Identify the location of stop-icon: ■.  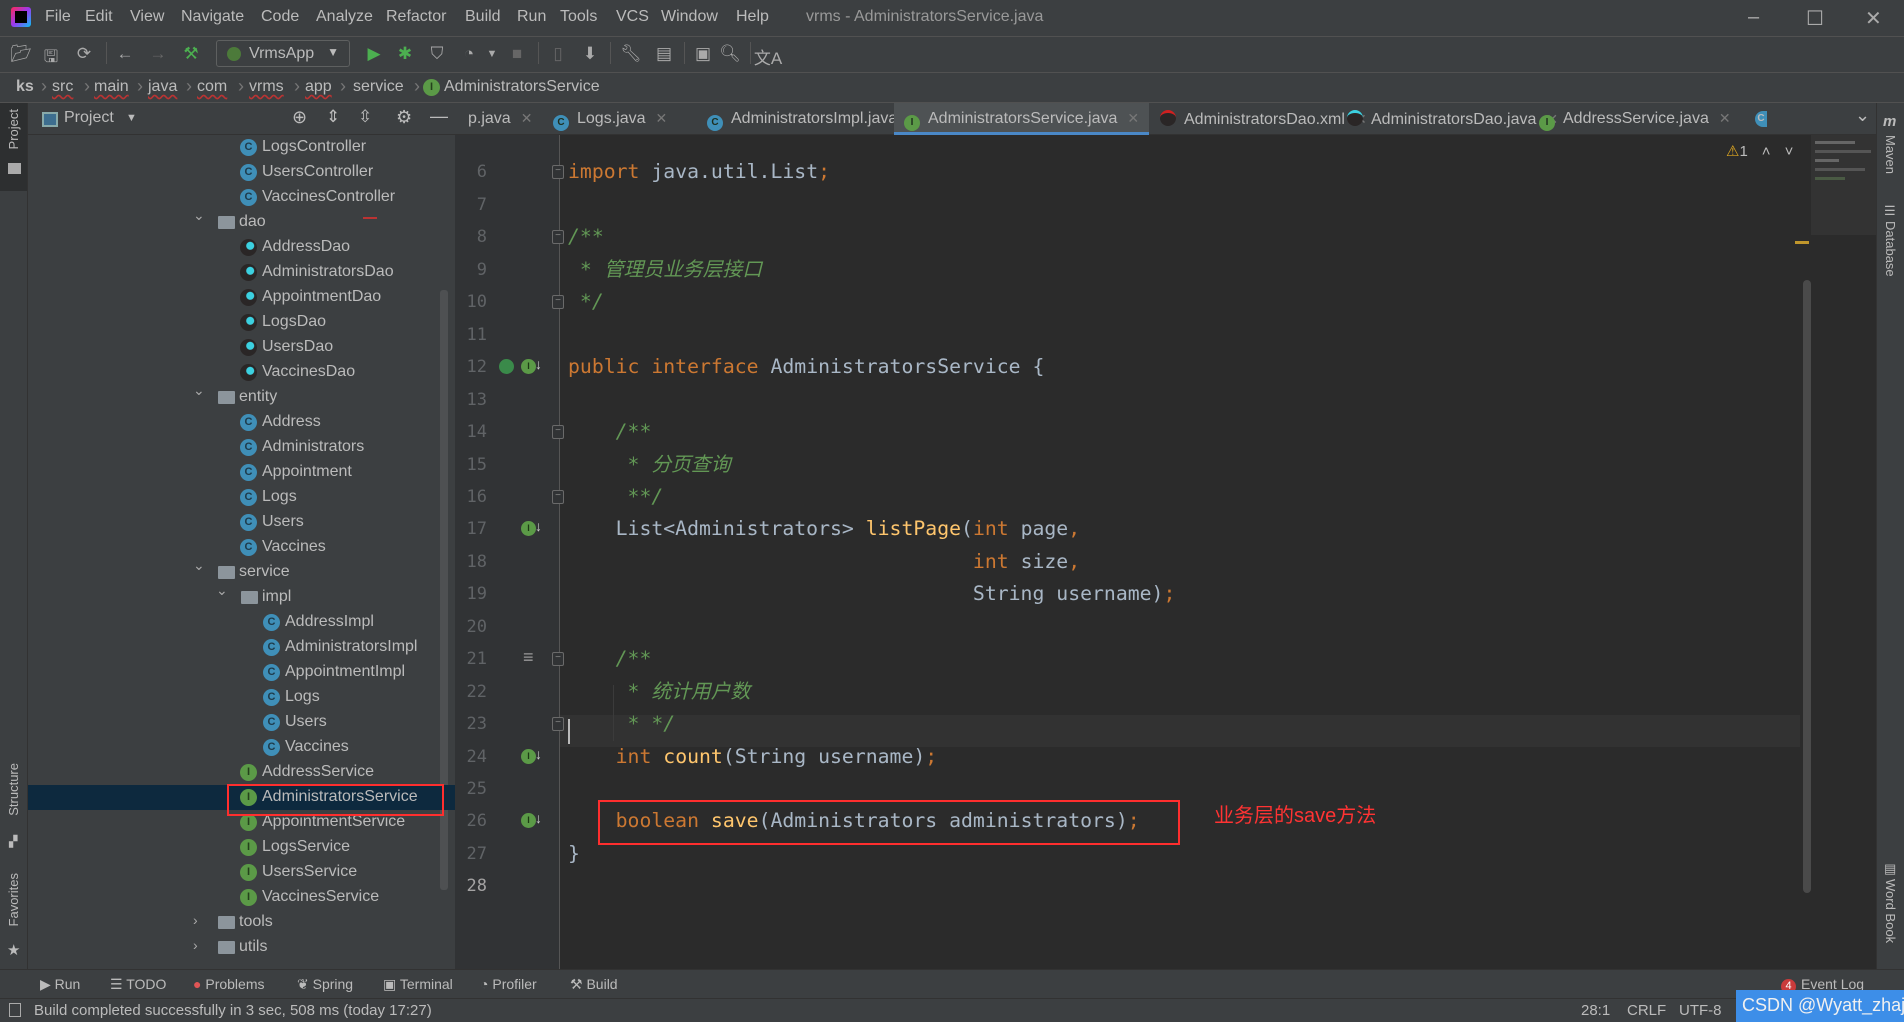
(517, 54).